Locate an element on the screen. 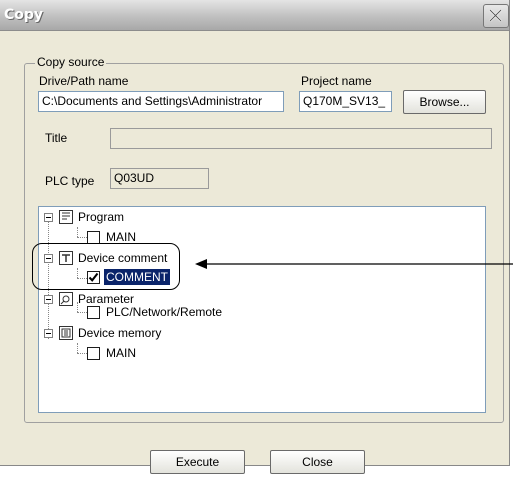  drive-path-label: Drive/Path name is located at coordinates (84, 81).